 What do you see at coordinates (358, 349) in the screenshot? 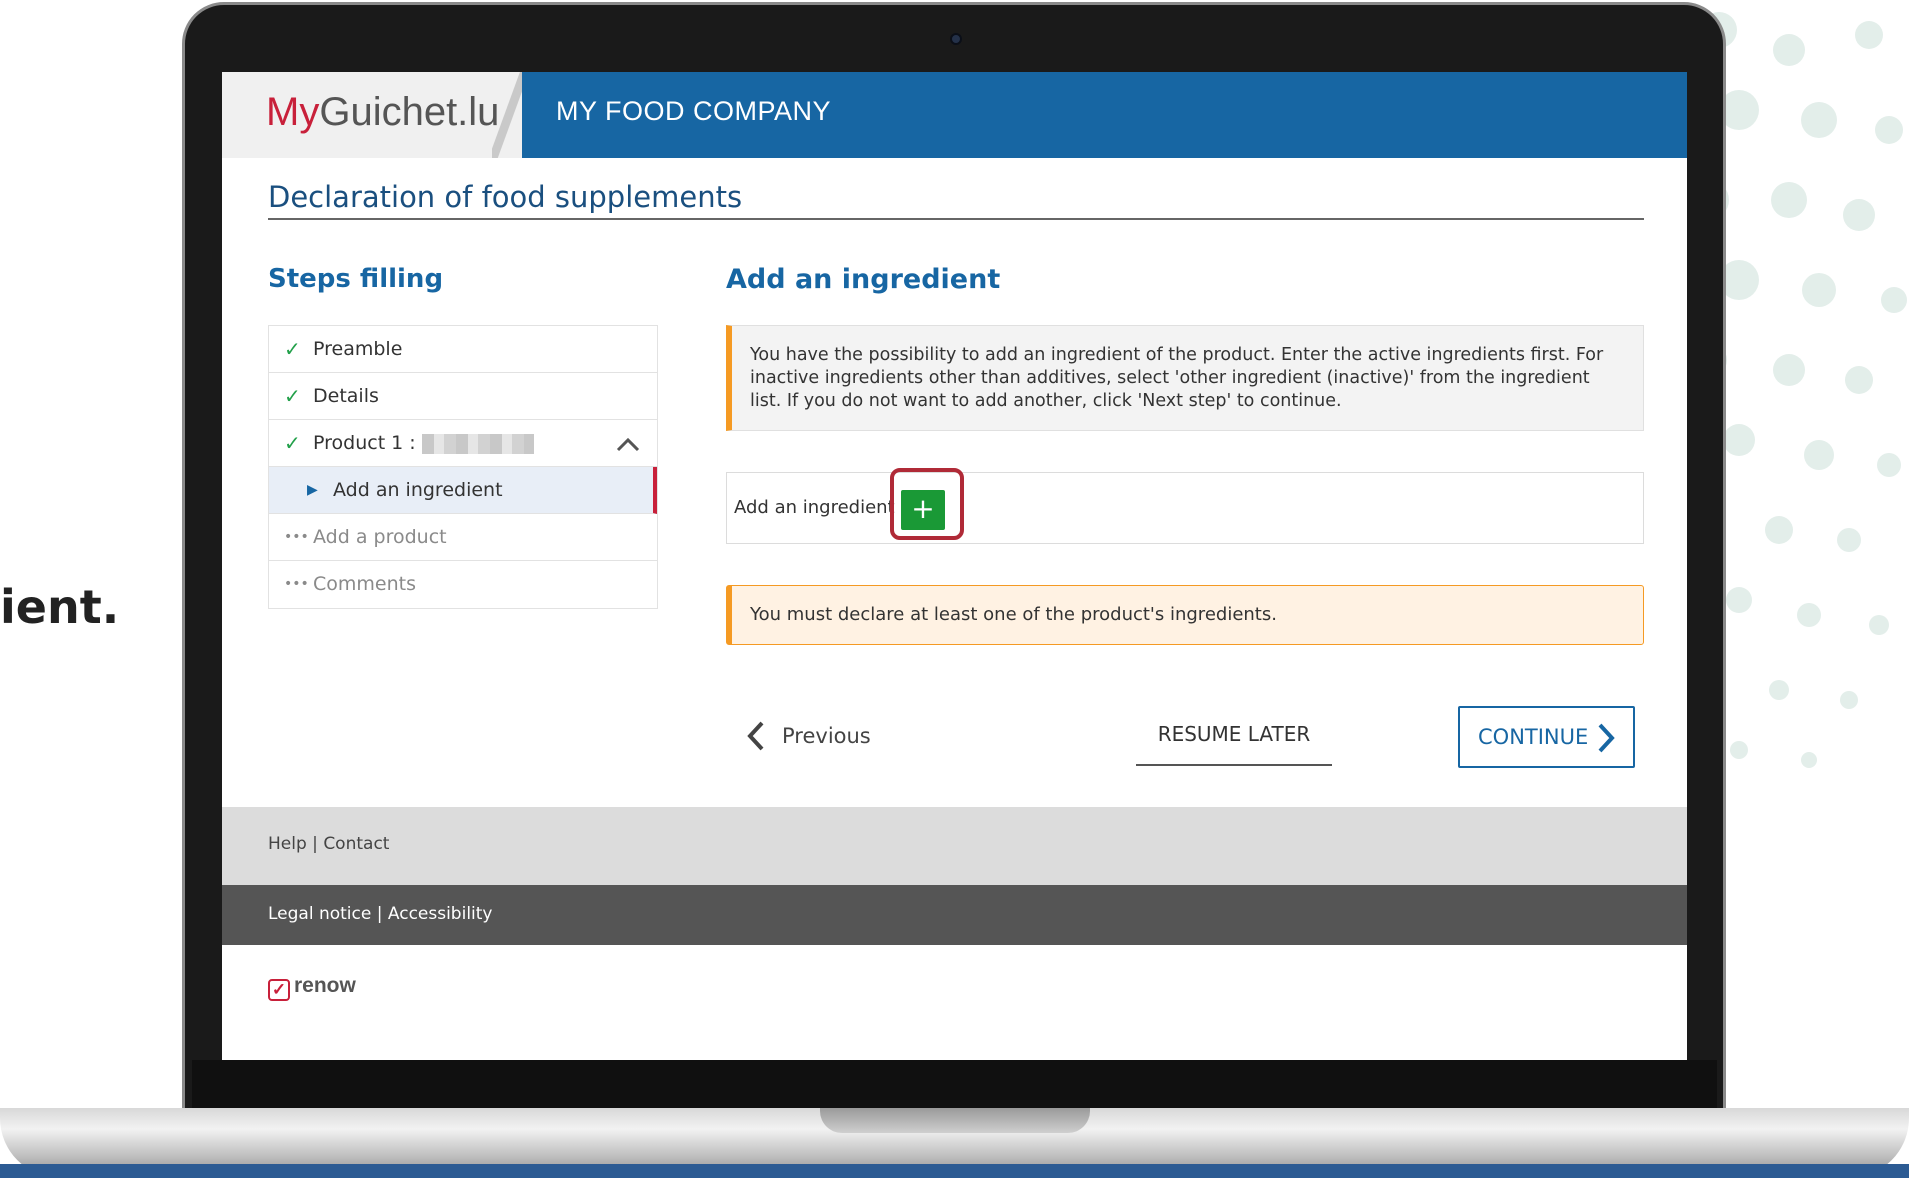
I see `step-label: Preamble` at bounding box center [358, 349].